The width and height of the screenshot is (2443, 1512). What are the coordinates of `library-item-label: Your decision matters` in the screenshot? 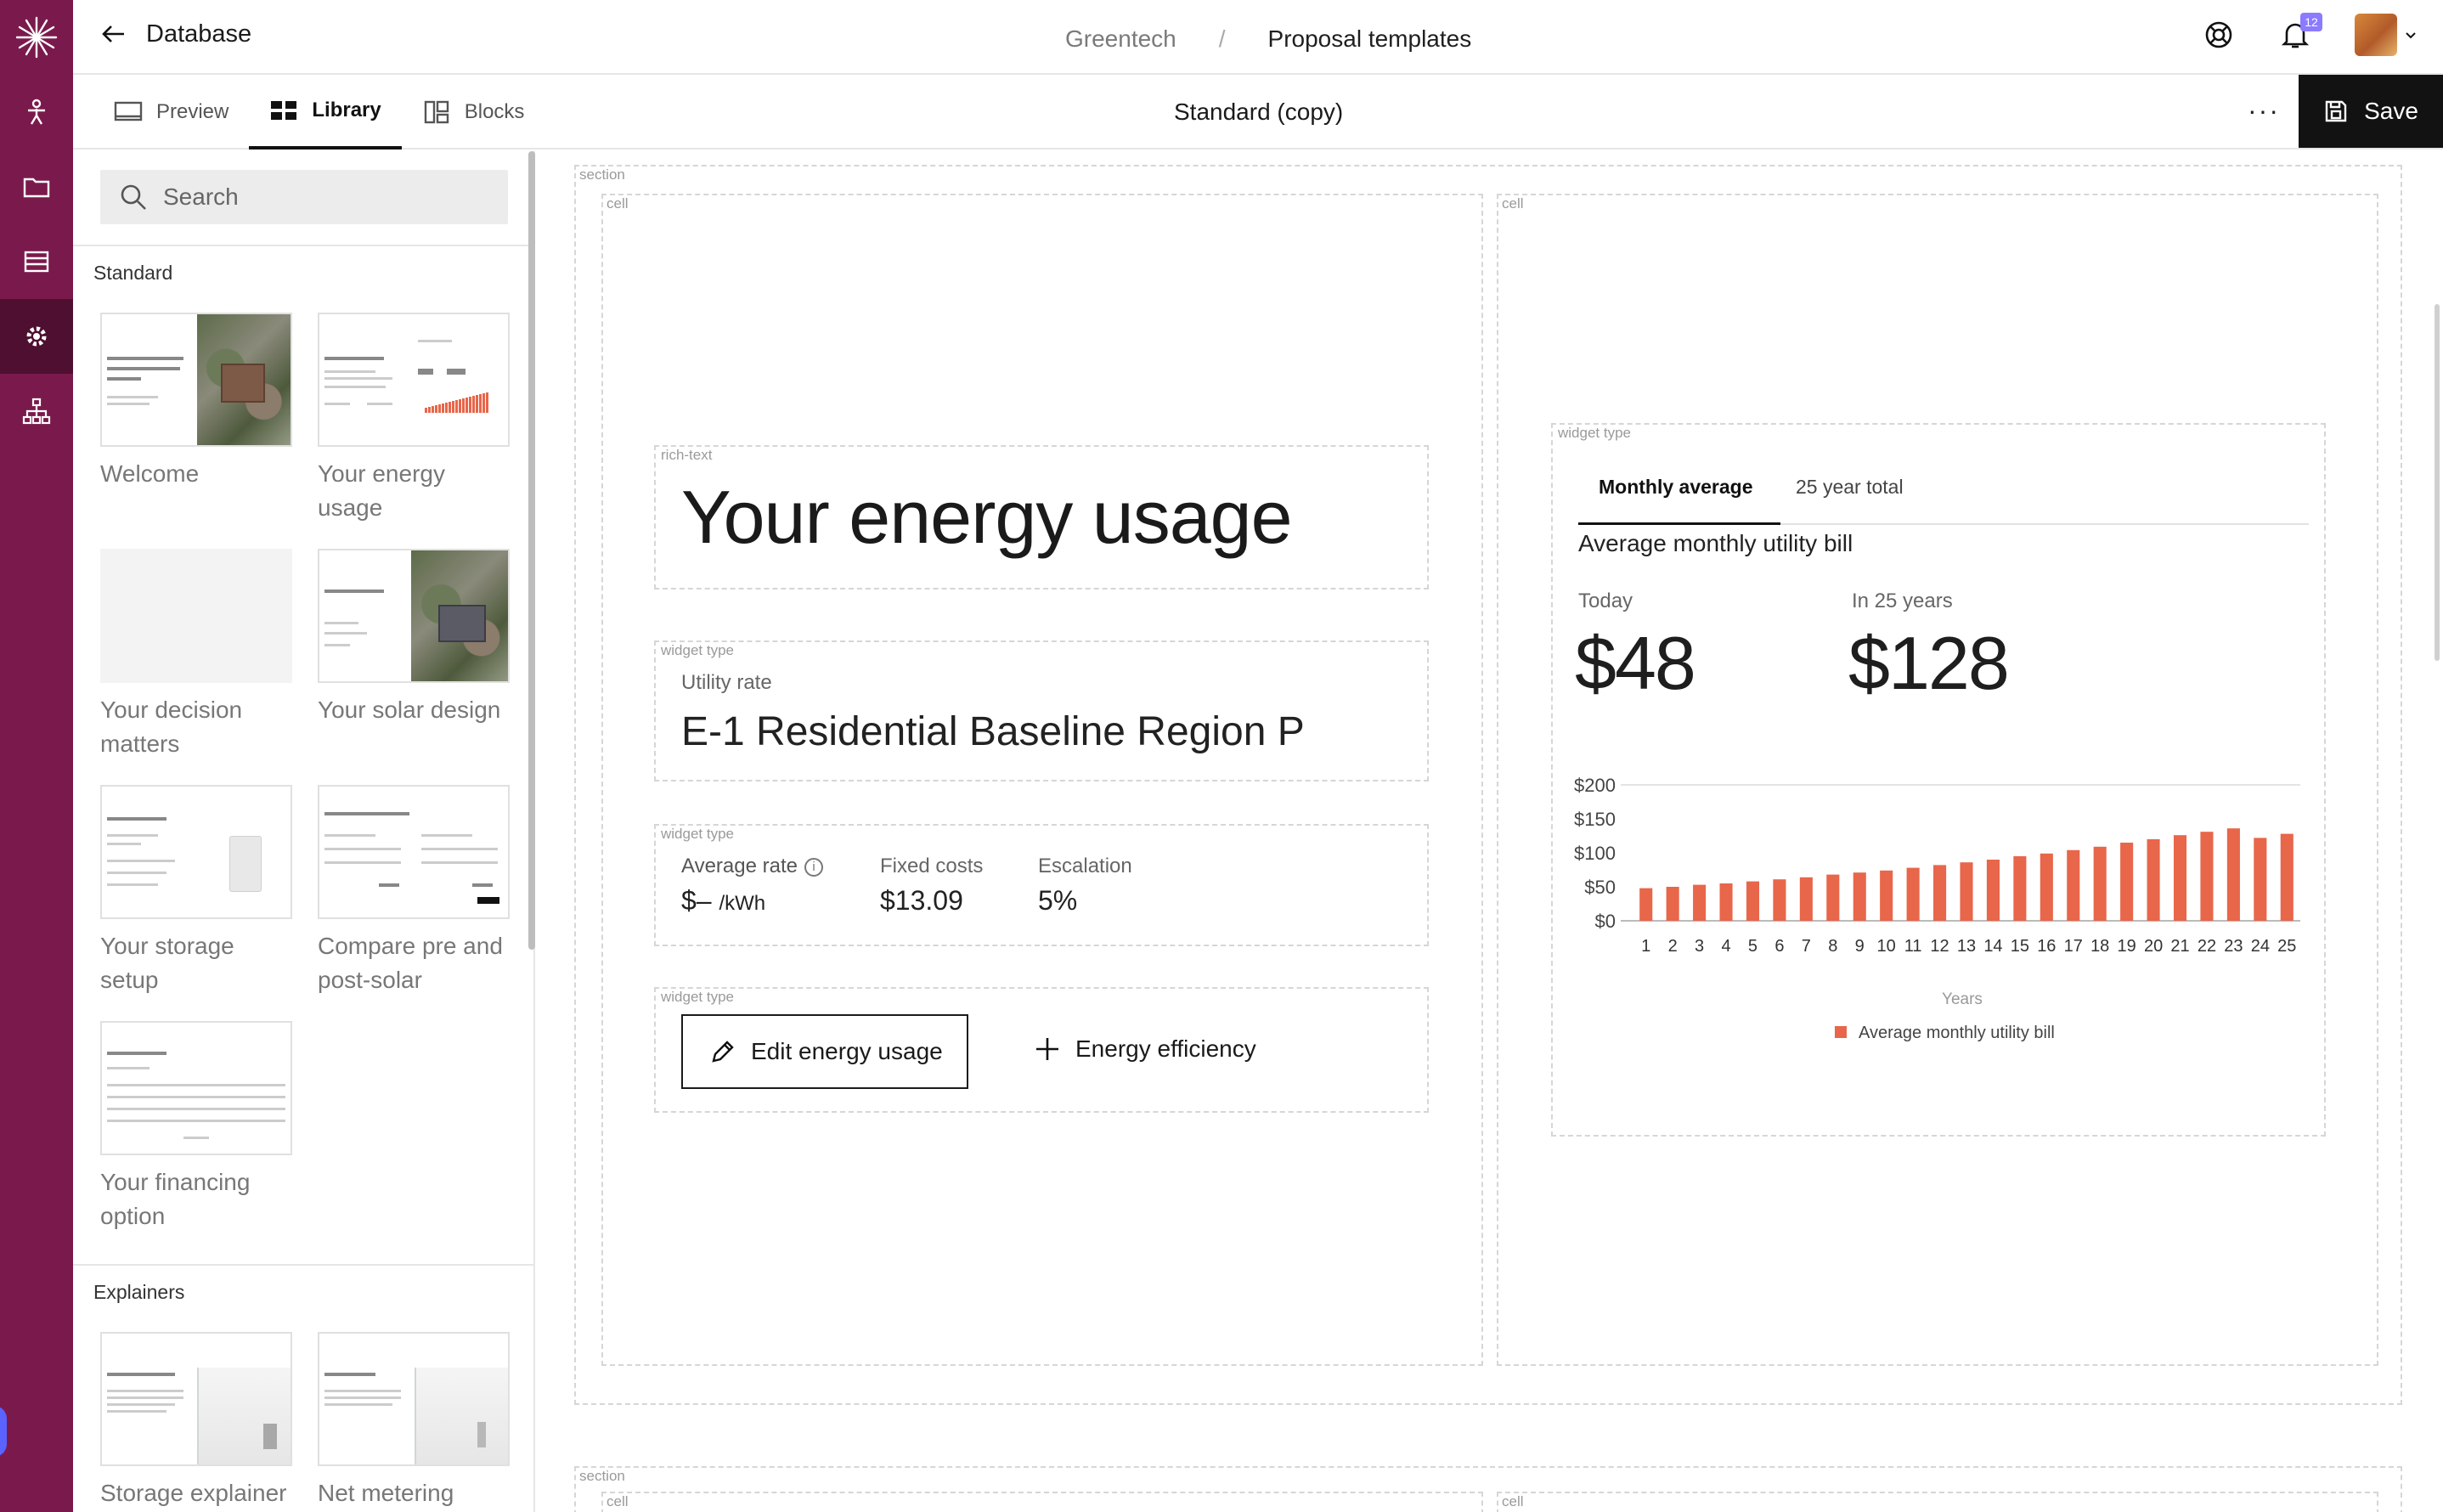 It's located at (172, 727).